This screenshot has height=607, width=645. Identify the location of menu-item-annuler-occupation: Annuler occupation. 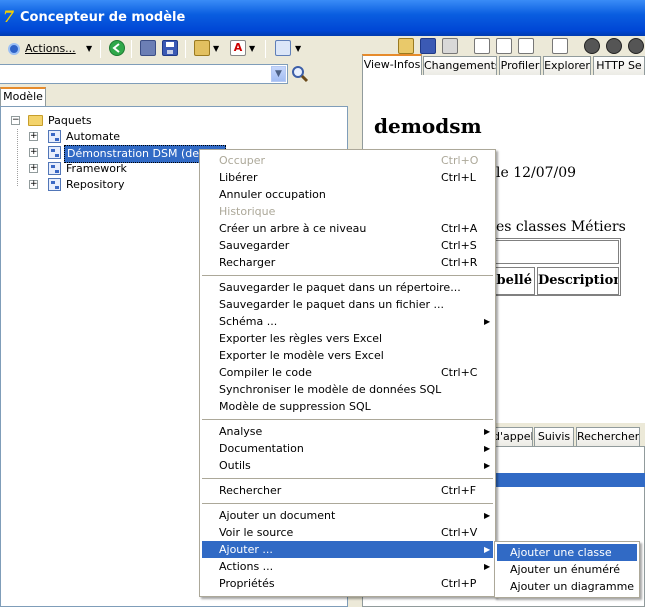
(347, 194).